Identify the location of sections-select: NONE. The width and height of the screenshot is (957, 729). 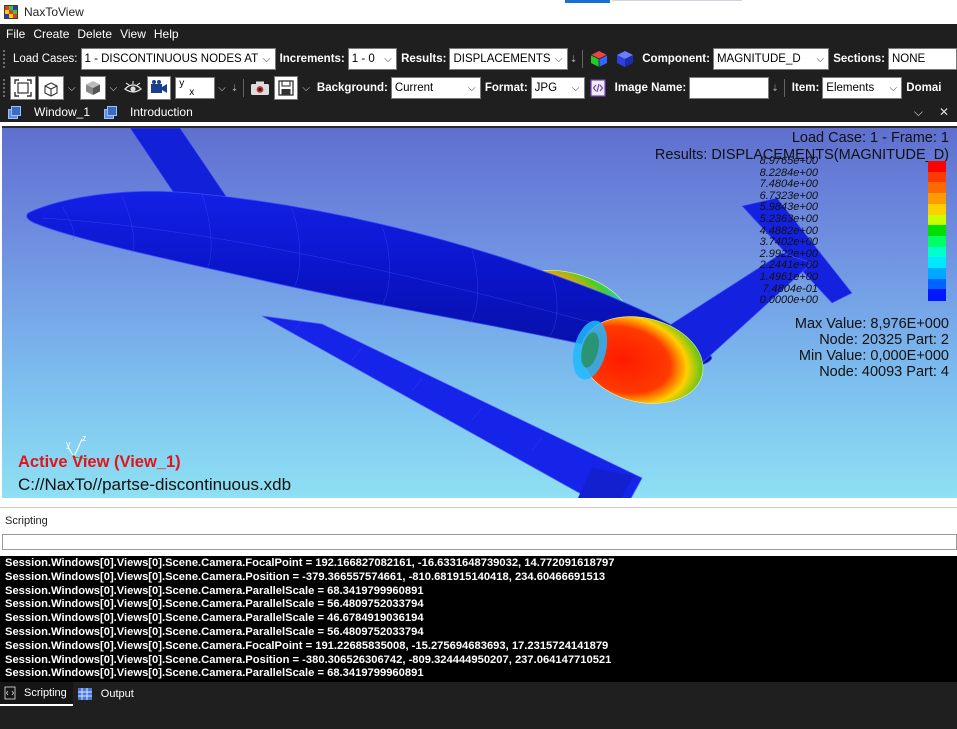
(922, 59).